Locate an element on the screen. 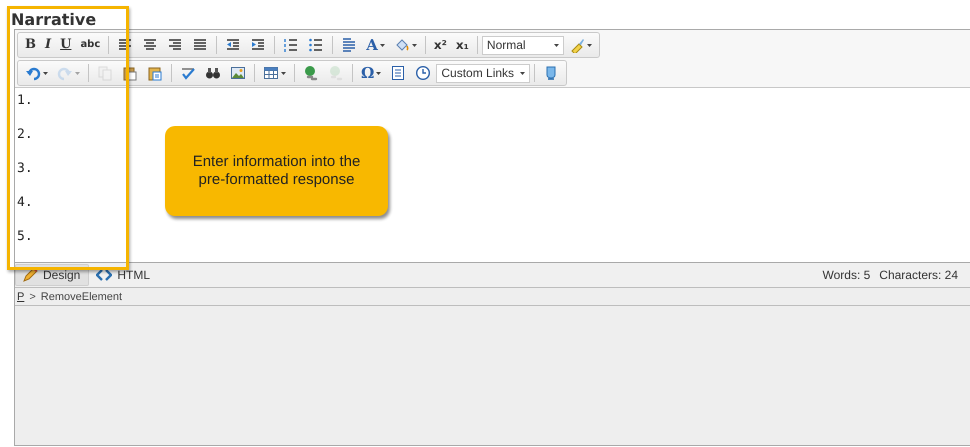  symbol-button: Ω is located at coordinates (371, 73).